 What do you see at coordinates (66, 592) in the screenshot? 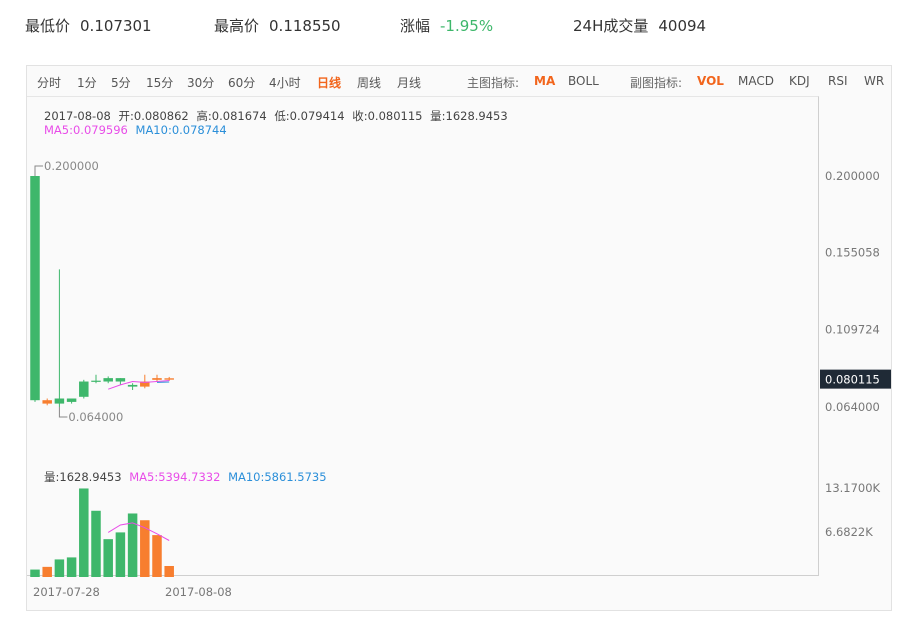
I see `x-axis-tick: 2017-07-28` at bounding box center [66, 592].